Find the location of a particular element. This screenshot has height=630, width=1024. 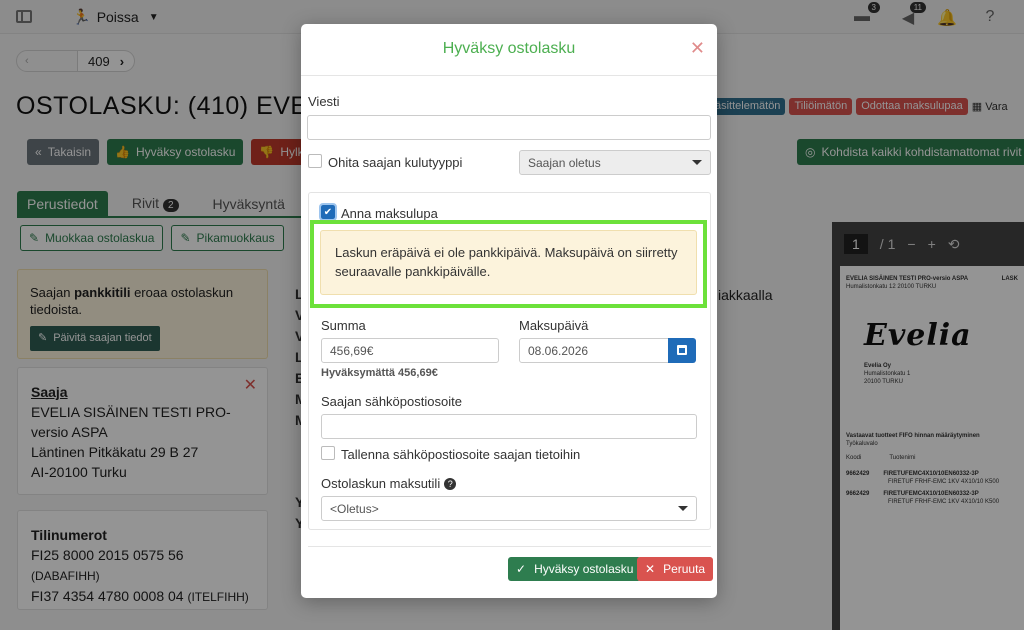

dialog-footer-divider is located at coordinates (509, 546).